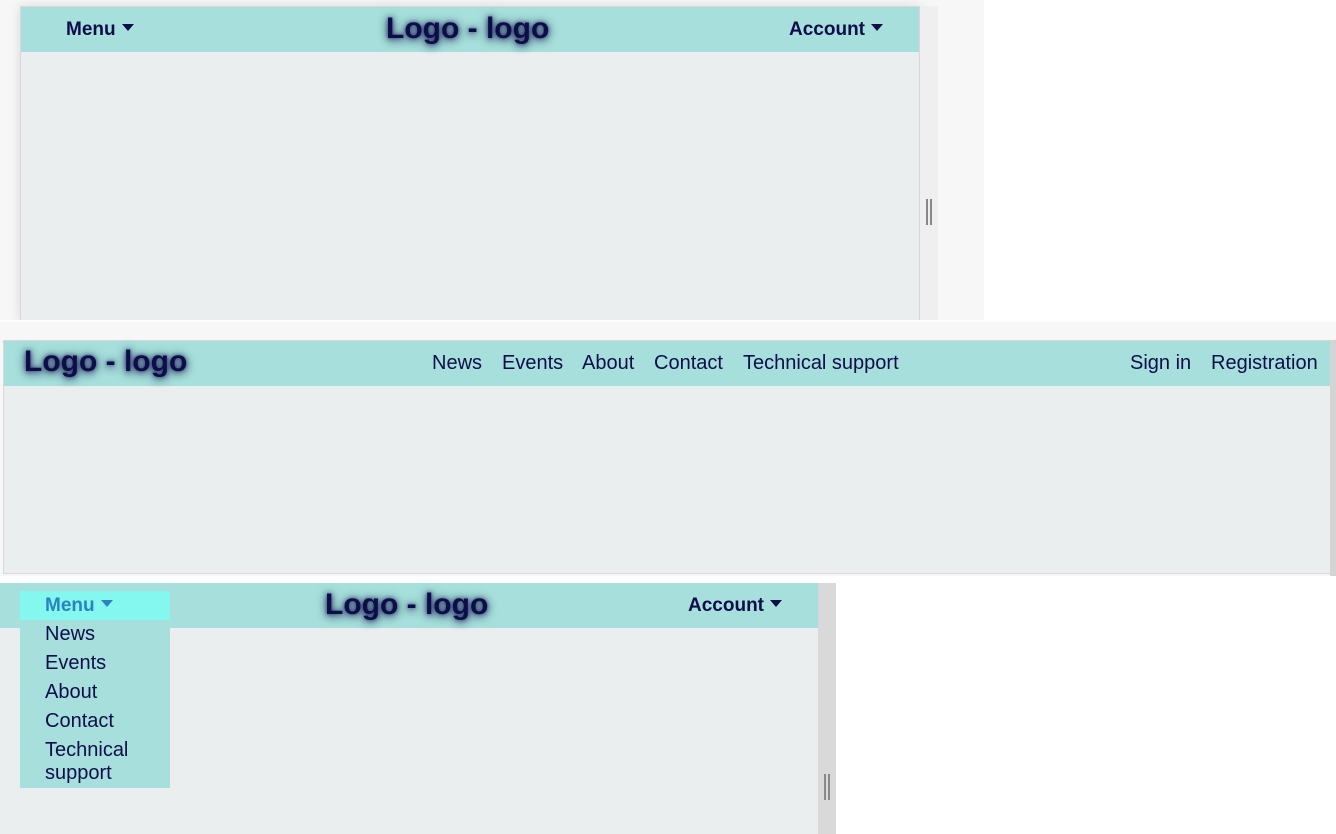 This screenshot has height=834, width=1336. Describe the element at coordinates (75, 663) in the screenshot. I see `menu-item-events: Events` at that location.